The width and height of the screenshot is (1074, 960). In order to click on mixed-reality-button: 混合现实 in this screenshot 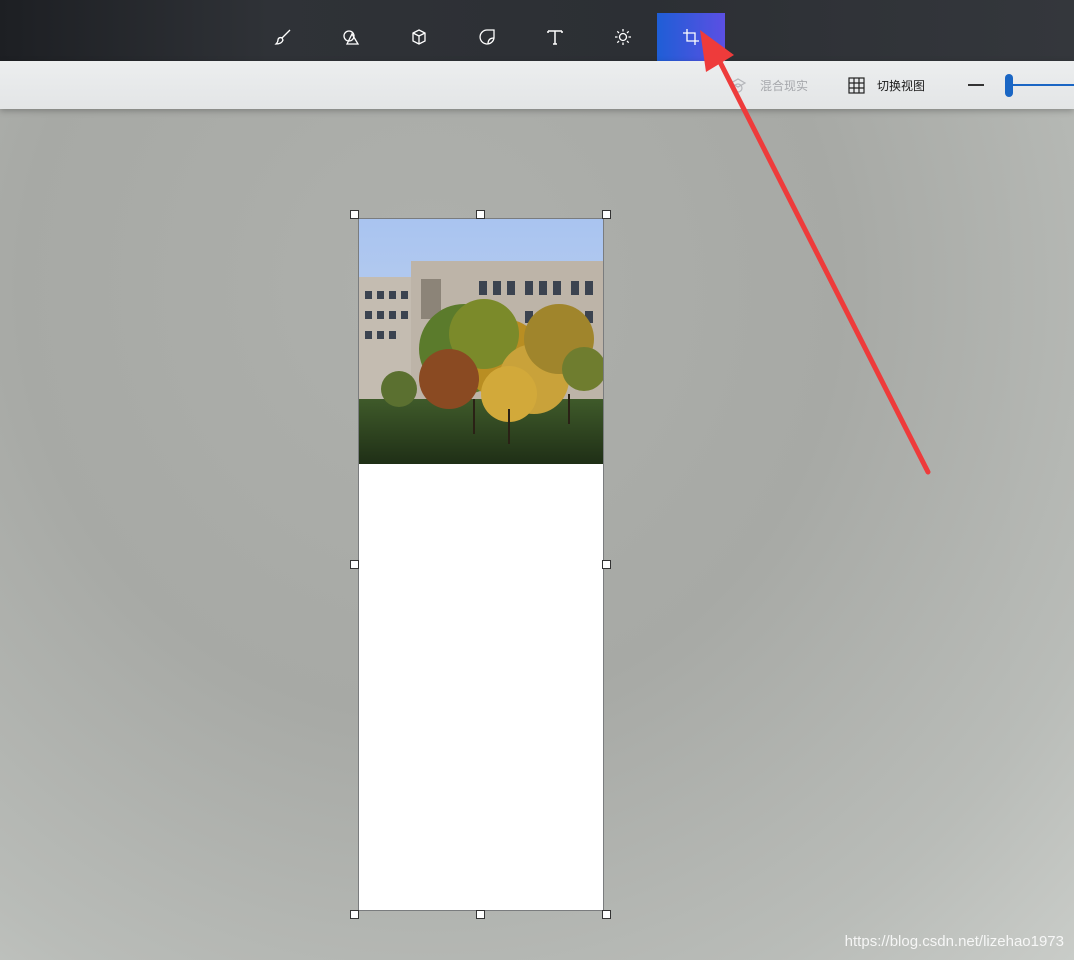, I will do `click(768, 85)`.